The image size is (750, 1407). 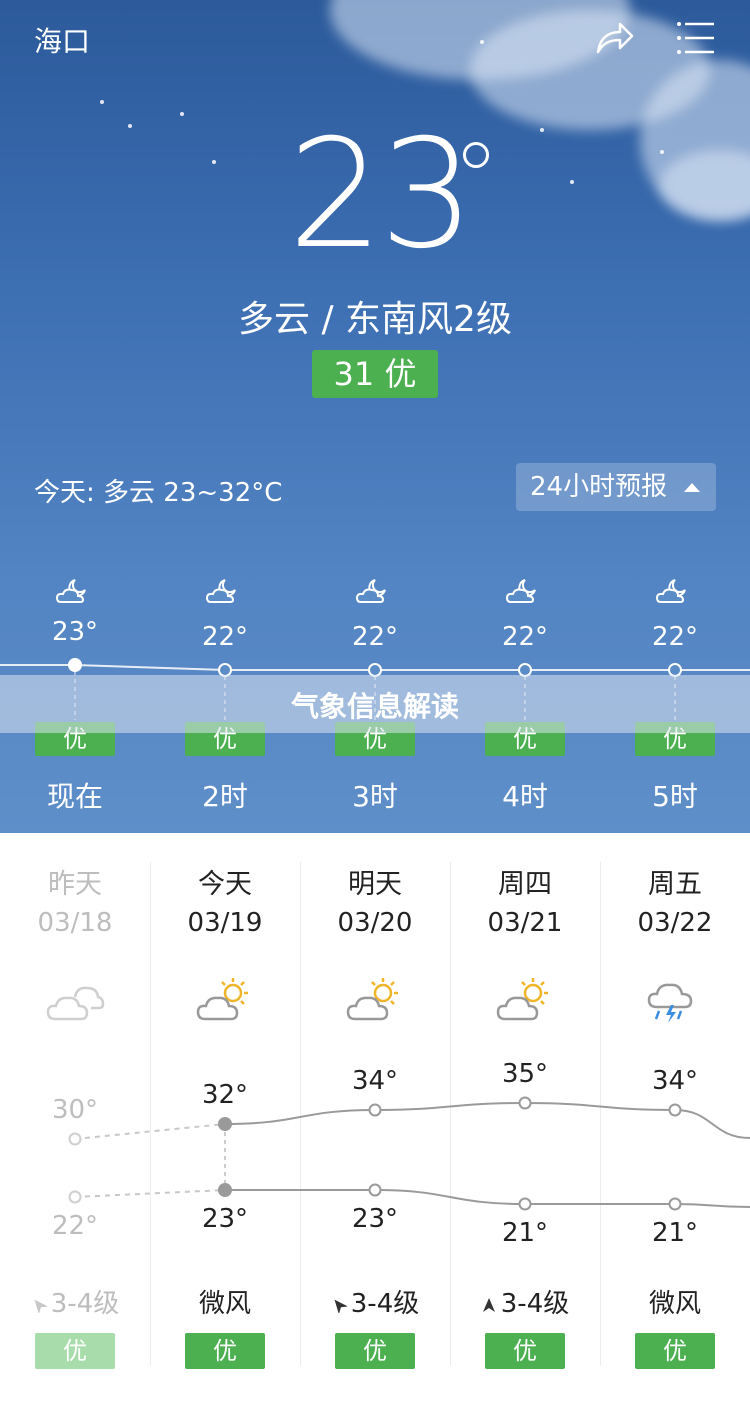 What do you see at coordinates (225, 1095) in the screenshot?
I see `day-high-temp: 32°` at bounding box center [225, 1095].